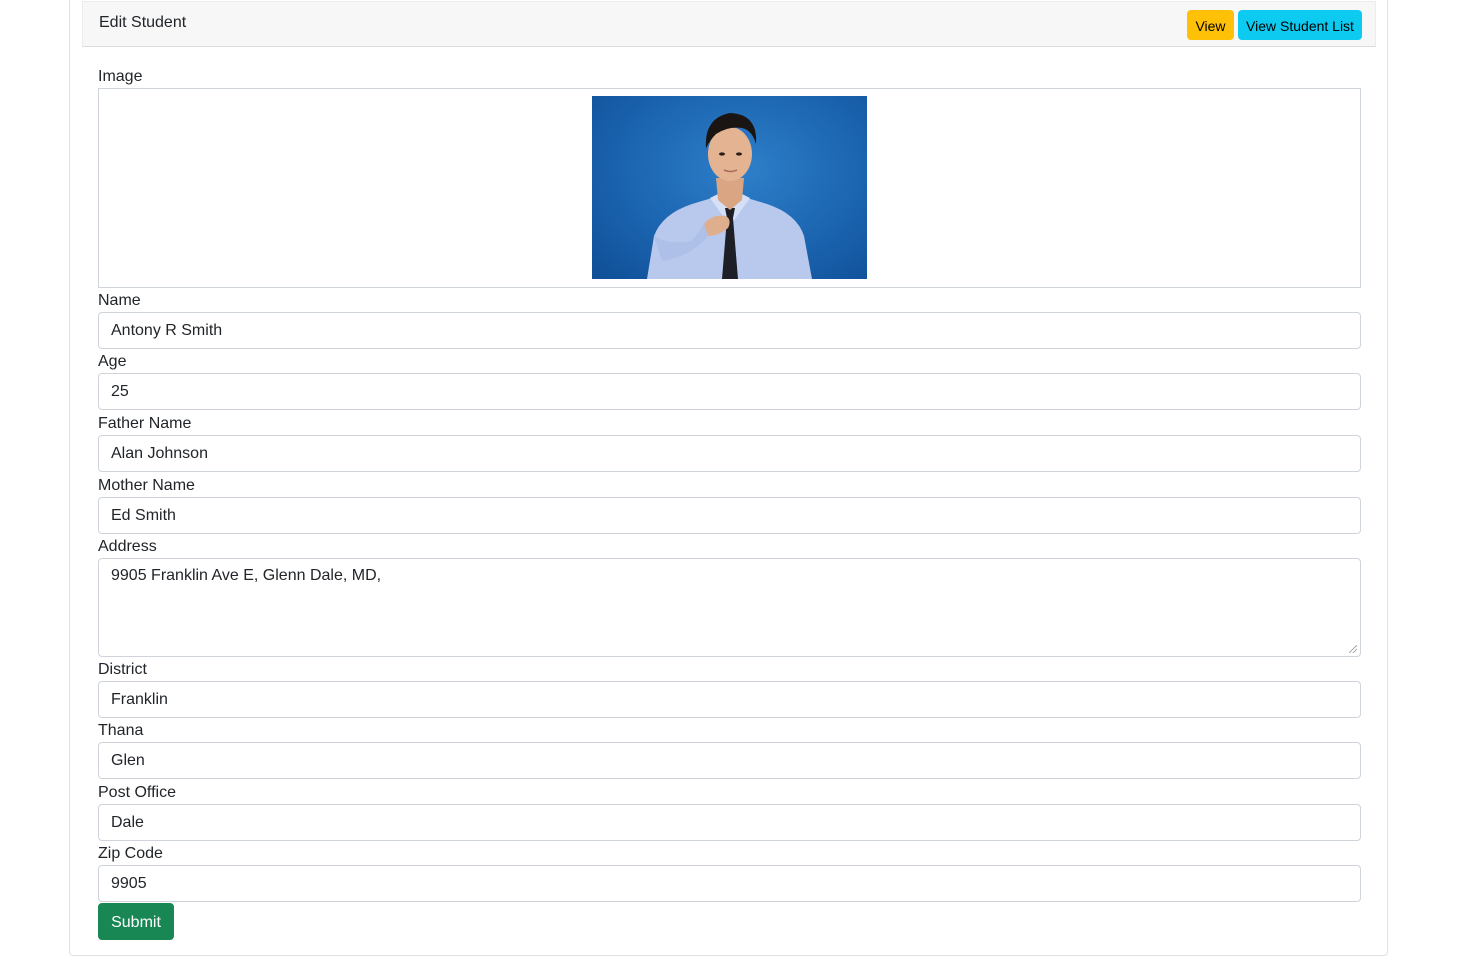  What do you see at coordinates (729, 196) in the screenshot?
I see `student-photo-figure` at bounding box center [729, 196].